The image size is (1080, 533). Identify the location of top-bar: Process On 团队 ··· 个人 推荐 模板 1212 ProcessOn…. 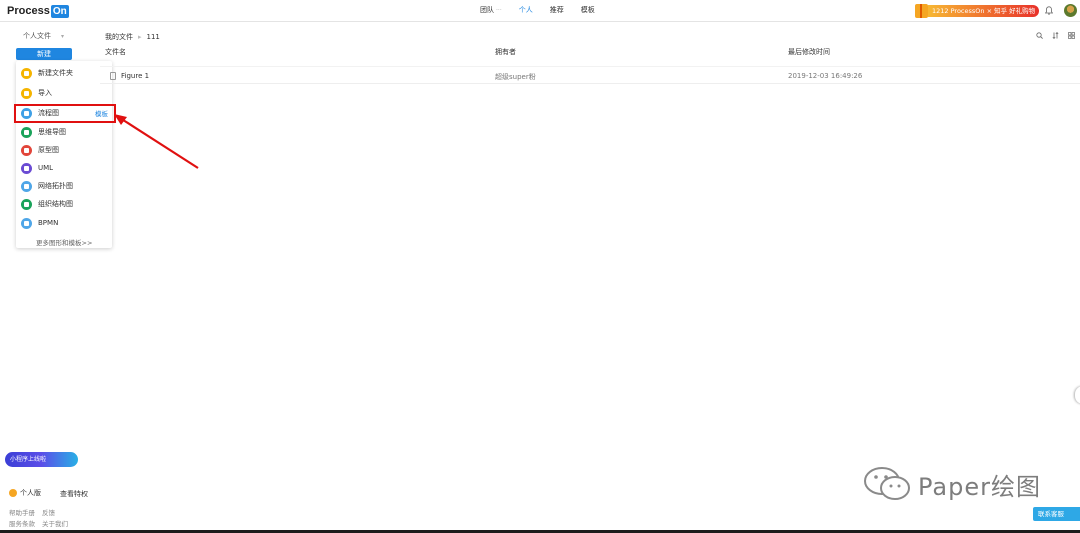
(540, 11).